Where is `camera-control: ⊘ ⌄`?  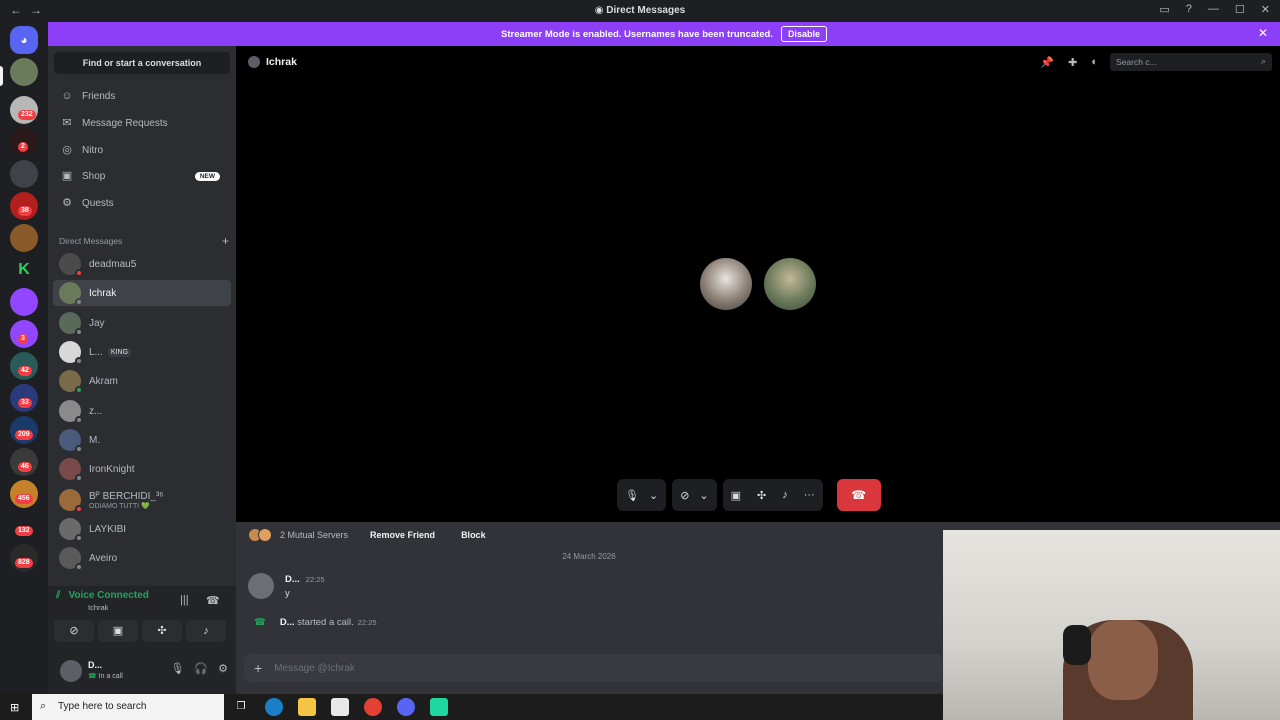
camera-control: ⊘ ⌄ is located at coordinates (694, 495).